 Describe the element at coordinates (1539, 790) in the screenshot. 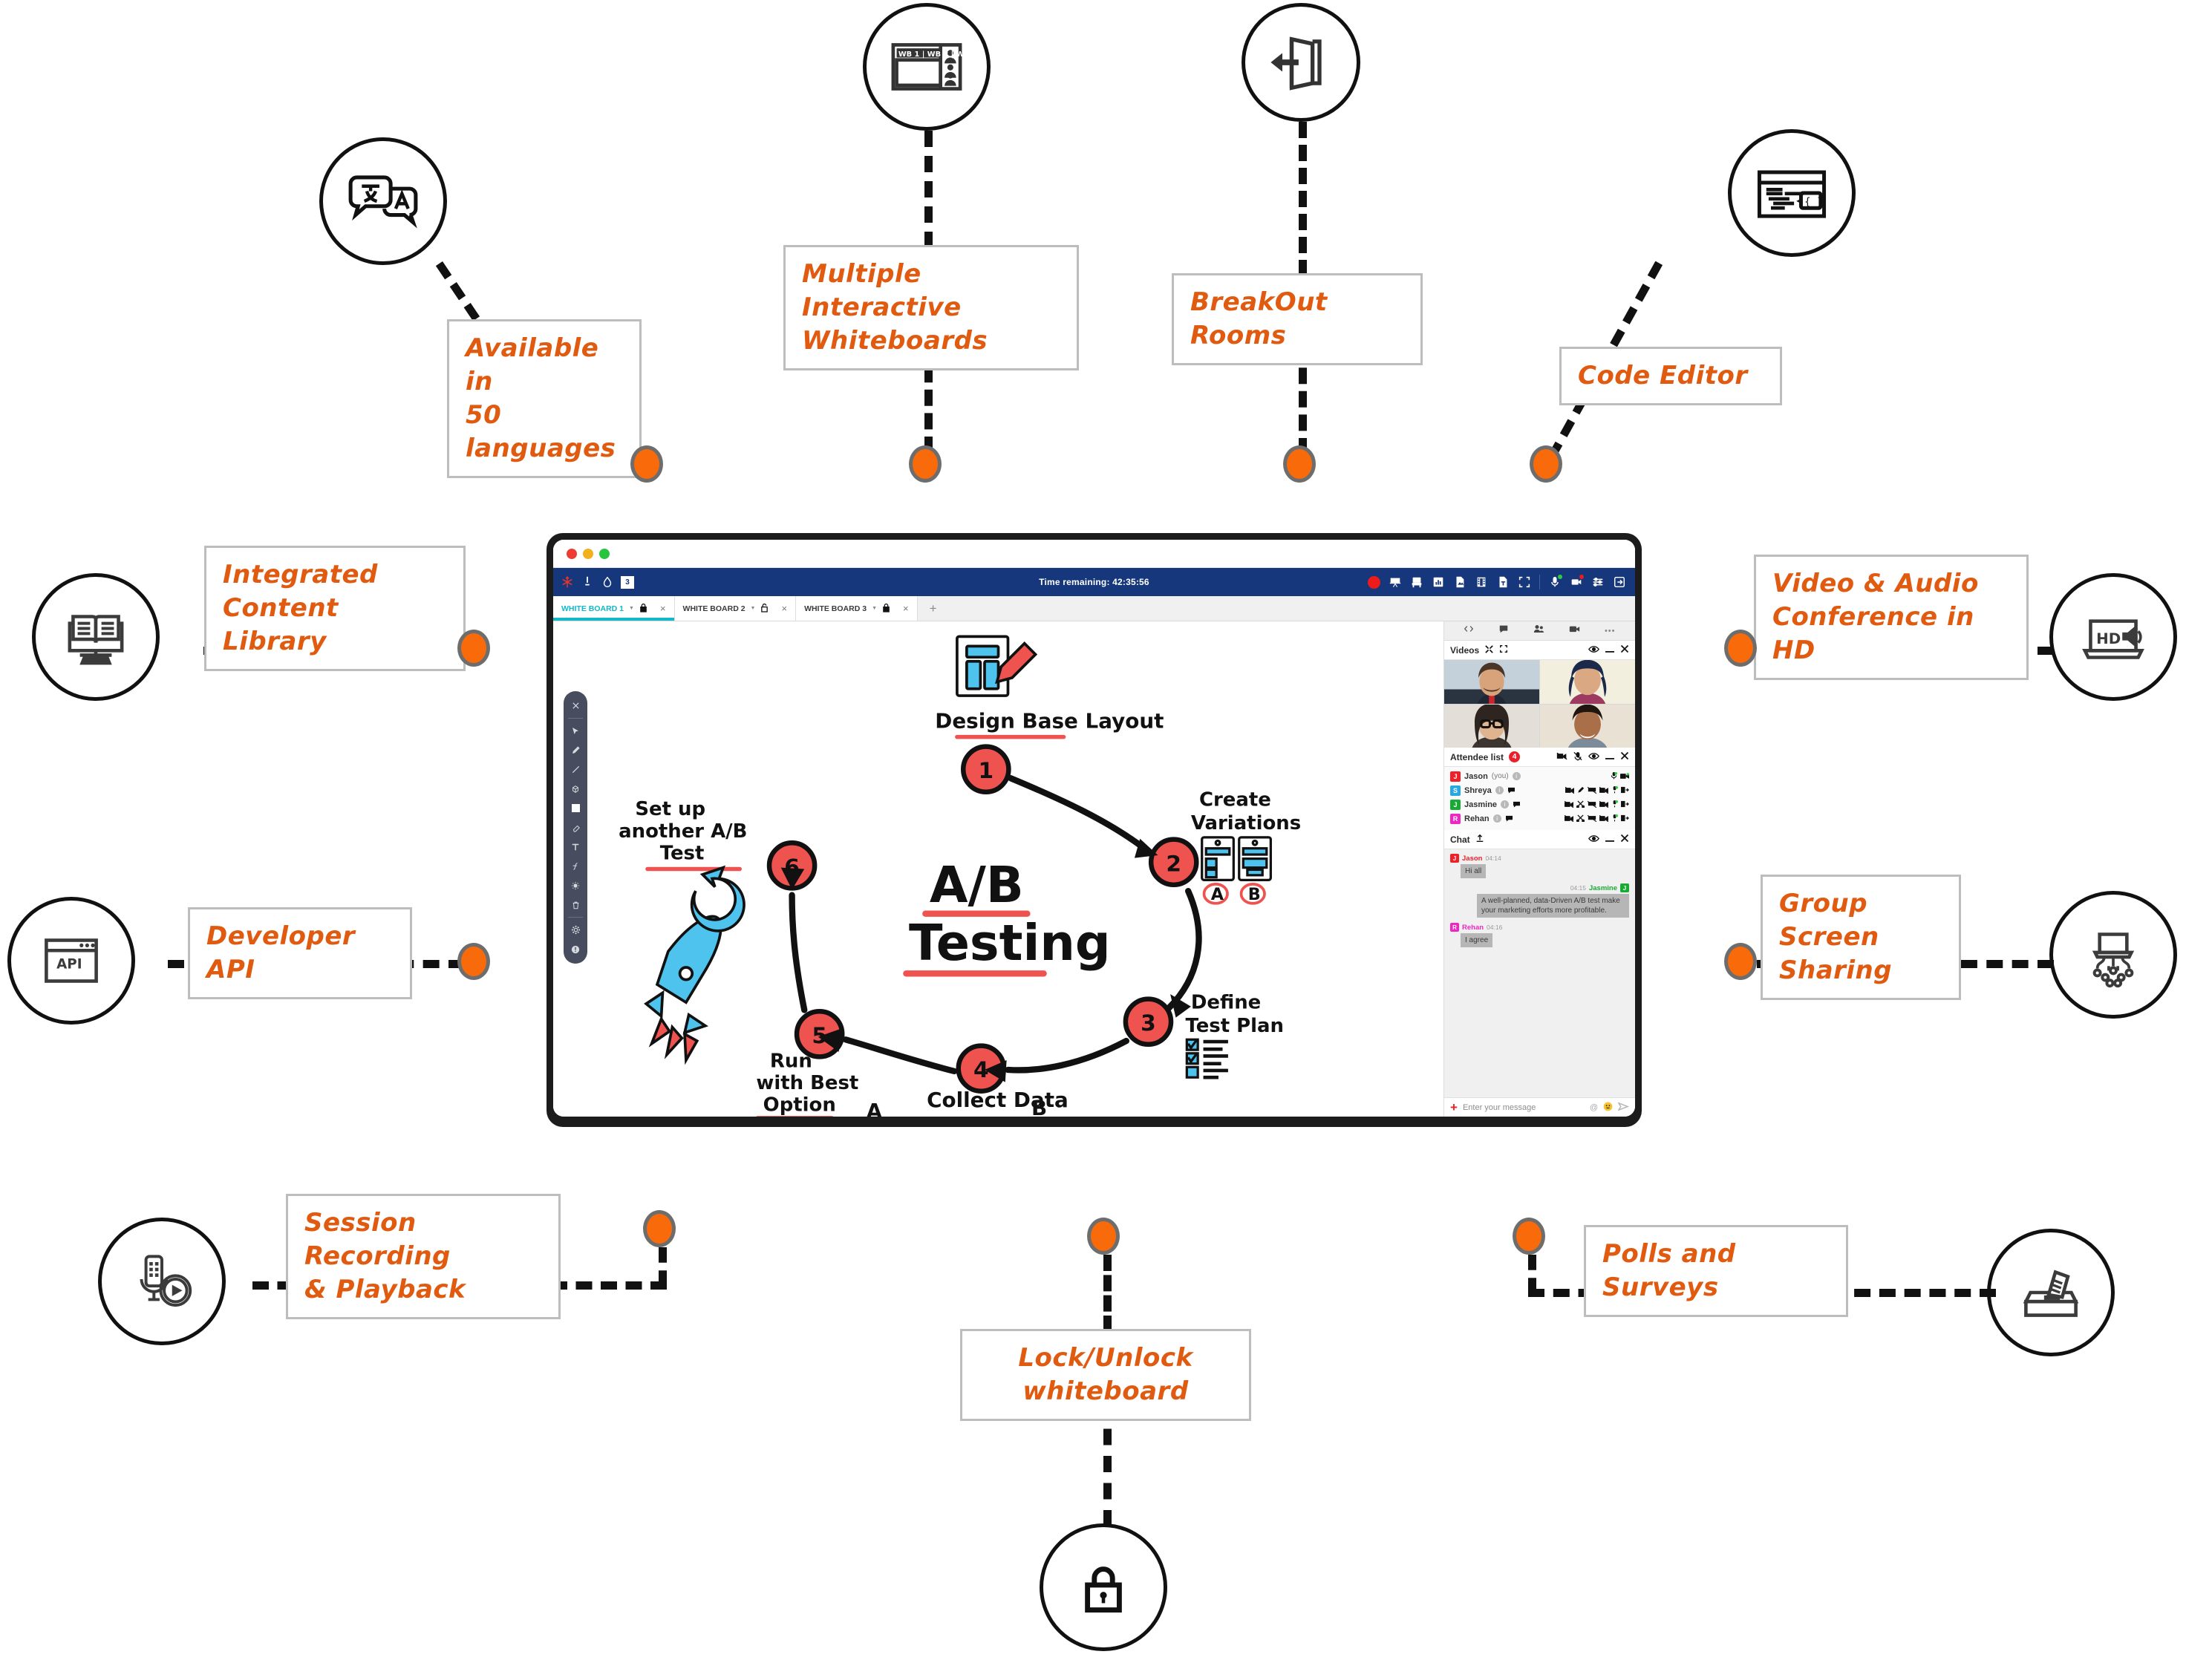

I see `attendee-row: S Shreya i` at that location.